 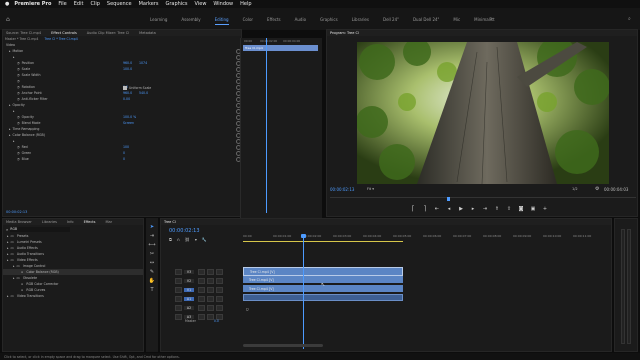 What do you see at coordinates (370, 189) in the screenshot?
I see `program-fit-dropdown: Fit ▾` at bounding box center [370, 189].